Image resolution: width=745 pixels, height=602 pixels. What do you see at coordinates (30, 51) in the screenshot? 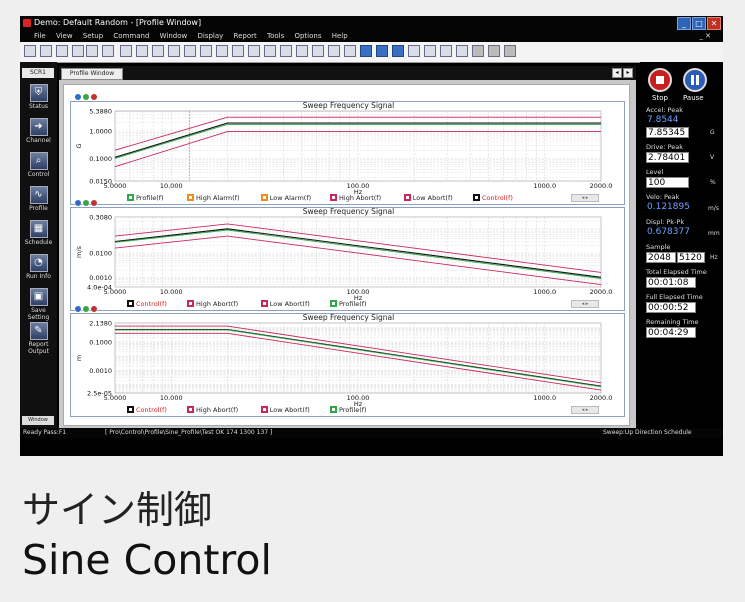
I see `save-icon` at bounding box center [30, 51].